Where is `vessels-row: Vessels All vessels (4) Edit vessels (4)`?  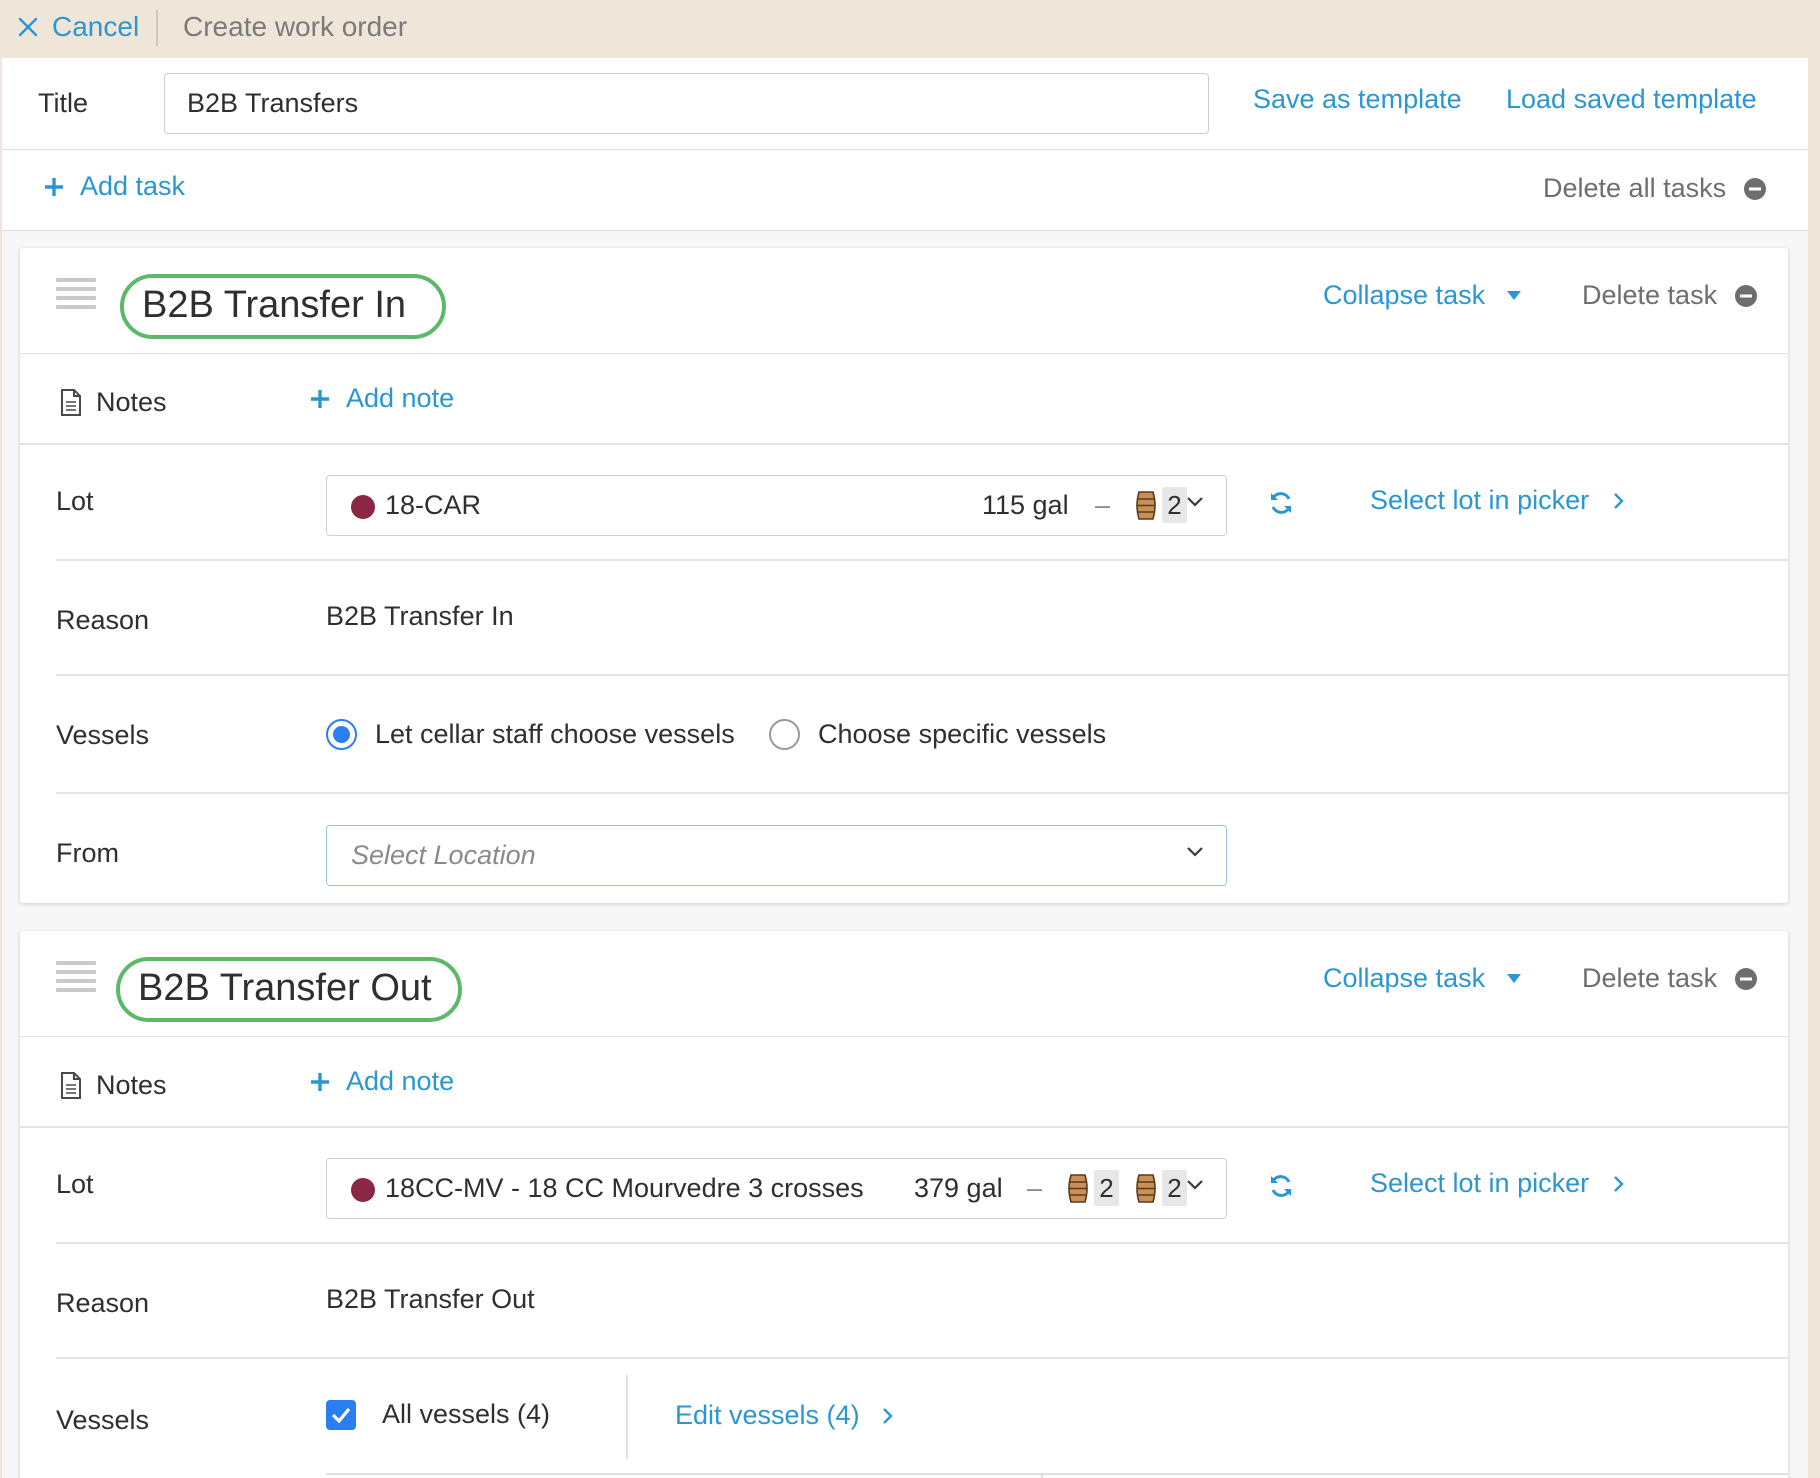
vessels-row: Vessels All vessels (4) Edit vessels (4) is located at coordinates (922, 1419).